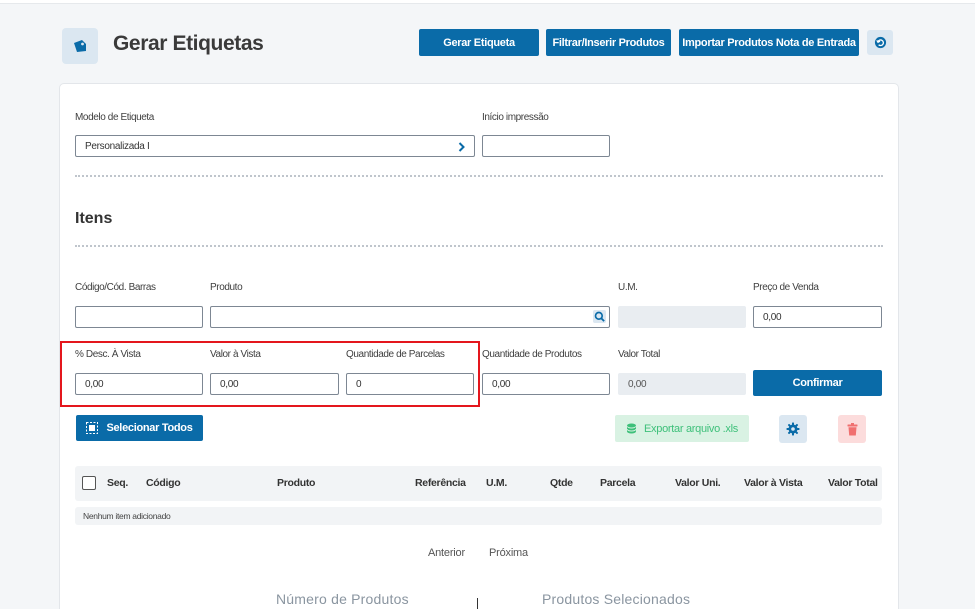  Describe the element at coordinates (599, 316) in the screenshot. I see `search-icon` at that location.